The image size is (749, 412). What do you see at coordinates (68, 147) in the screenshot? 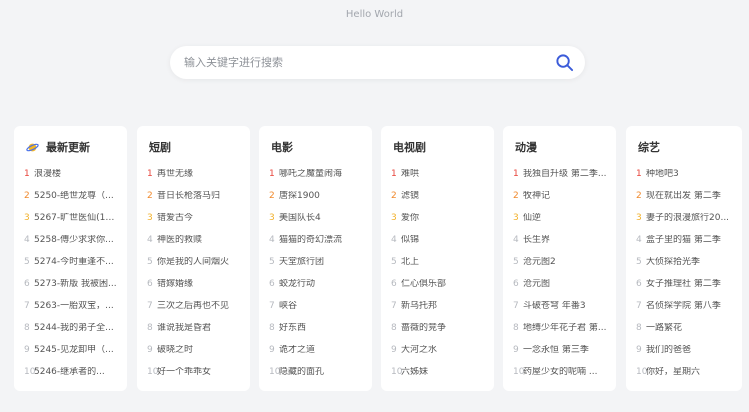
I see `card-title: 最新更新` at bounding box center [68, 147].